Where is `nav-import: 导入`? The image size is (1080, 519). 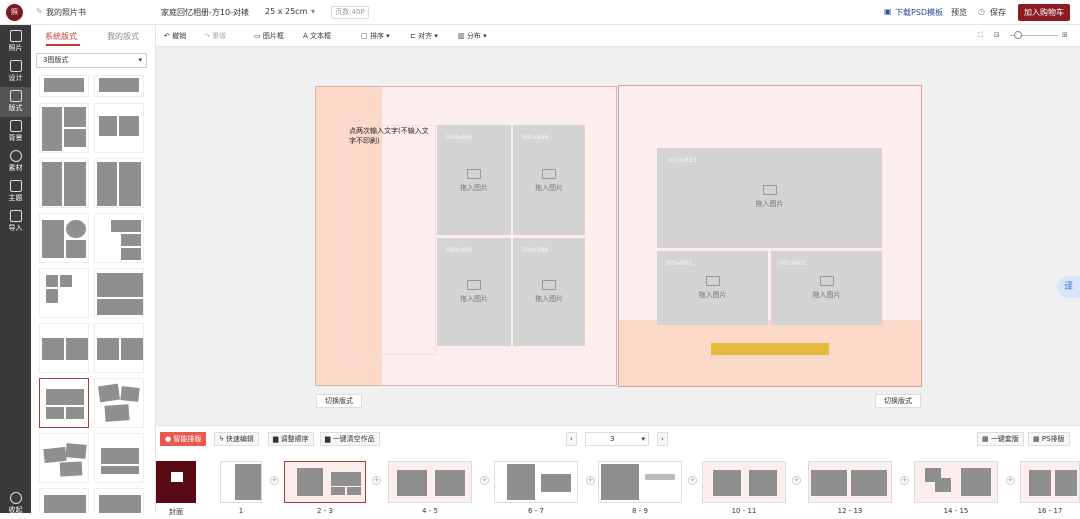
nav-import: 导入 is located at coordinates (15, 222).